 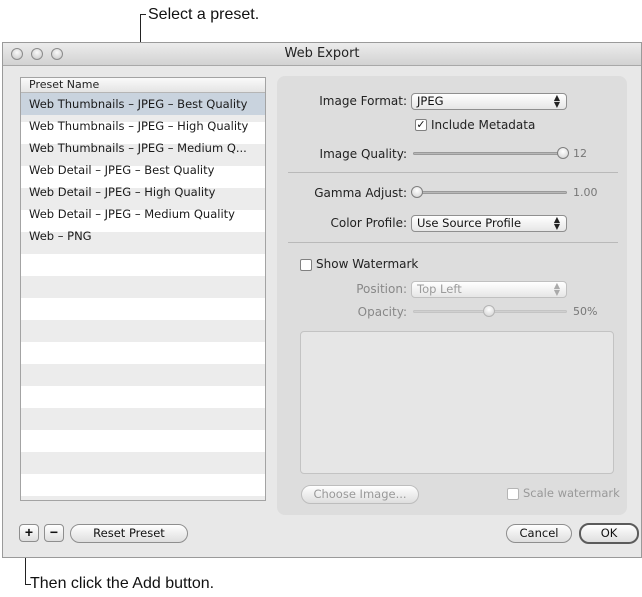 I want to click on gamma-adjust-label: Gamma Adjust:, so click(x=360, y=193).